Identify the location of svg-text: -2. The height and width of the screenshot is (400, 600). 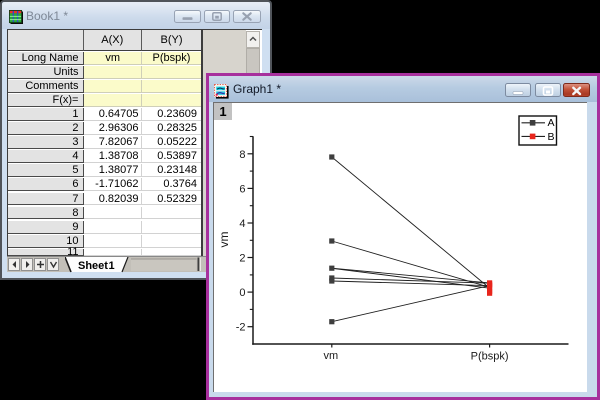
(241, 328).